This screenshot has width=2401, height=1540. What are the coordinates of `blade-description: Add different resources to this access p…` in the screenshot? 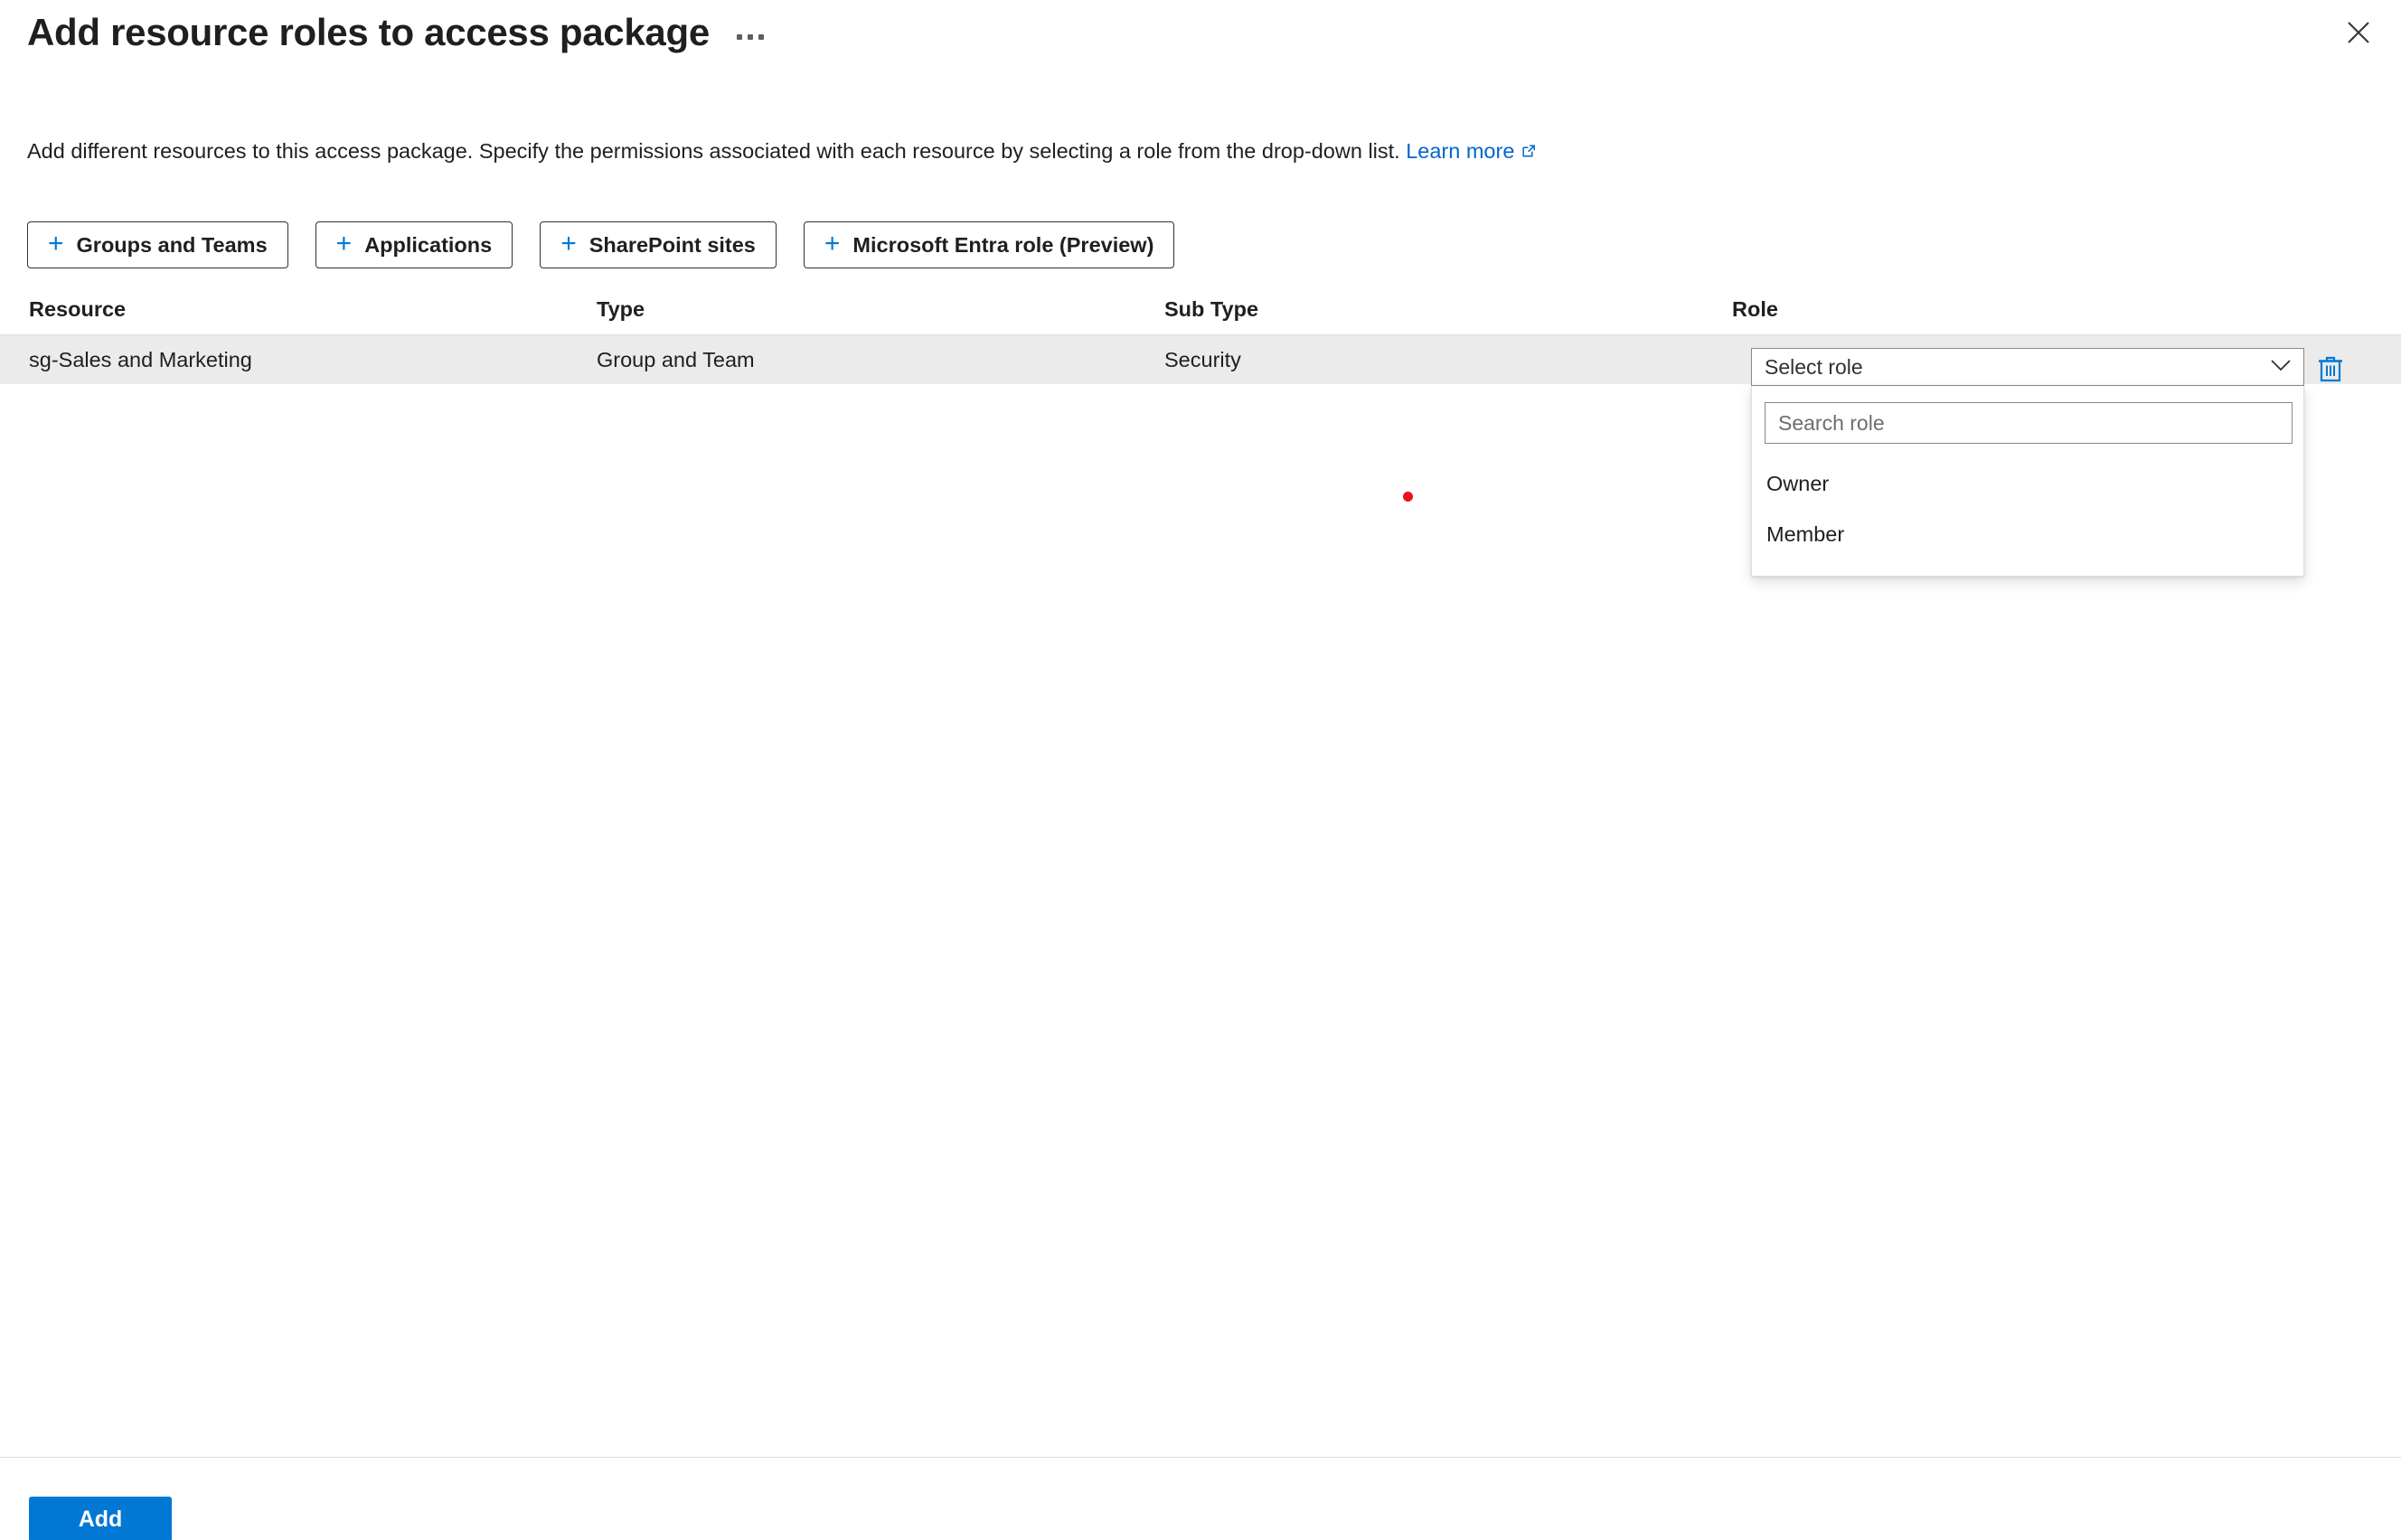 It's located at (782, 151).